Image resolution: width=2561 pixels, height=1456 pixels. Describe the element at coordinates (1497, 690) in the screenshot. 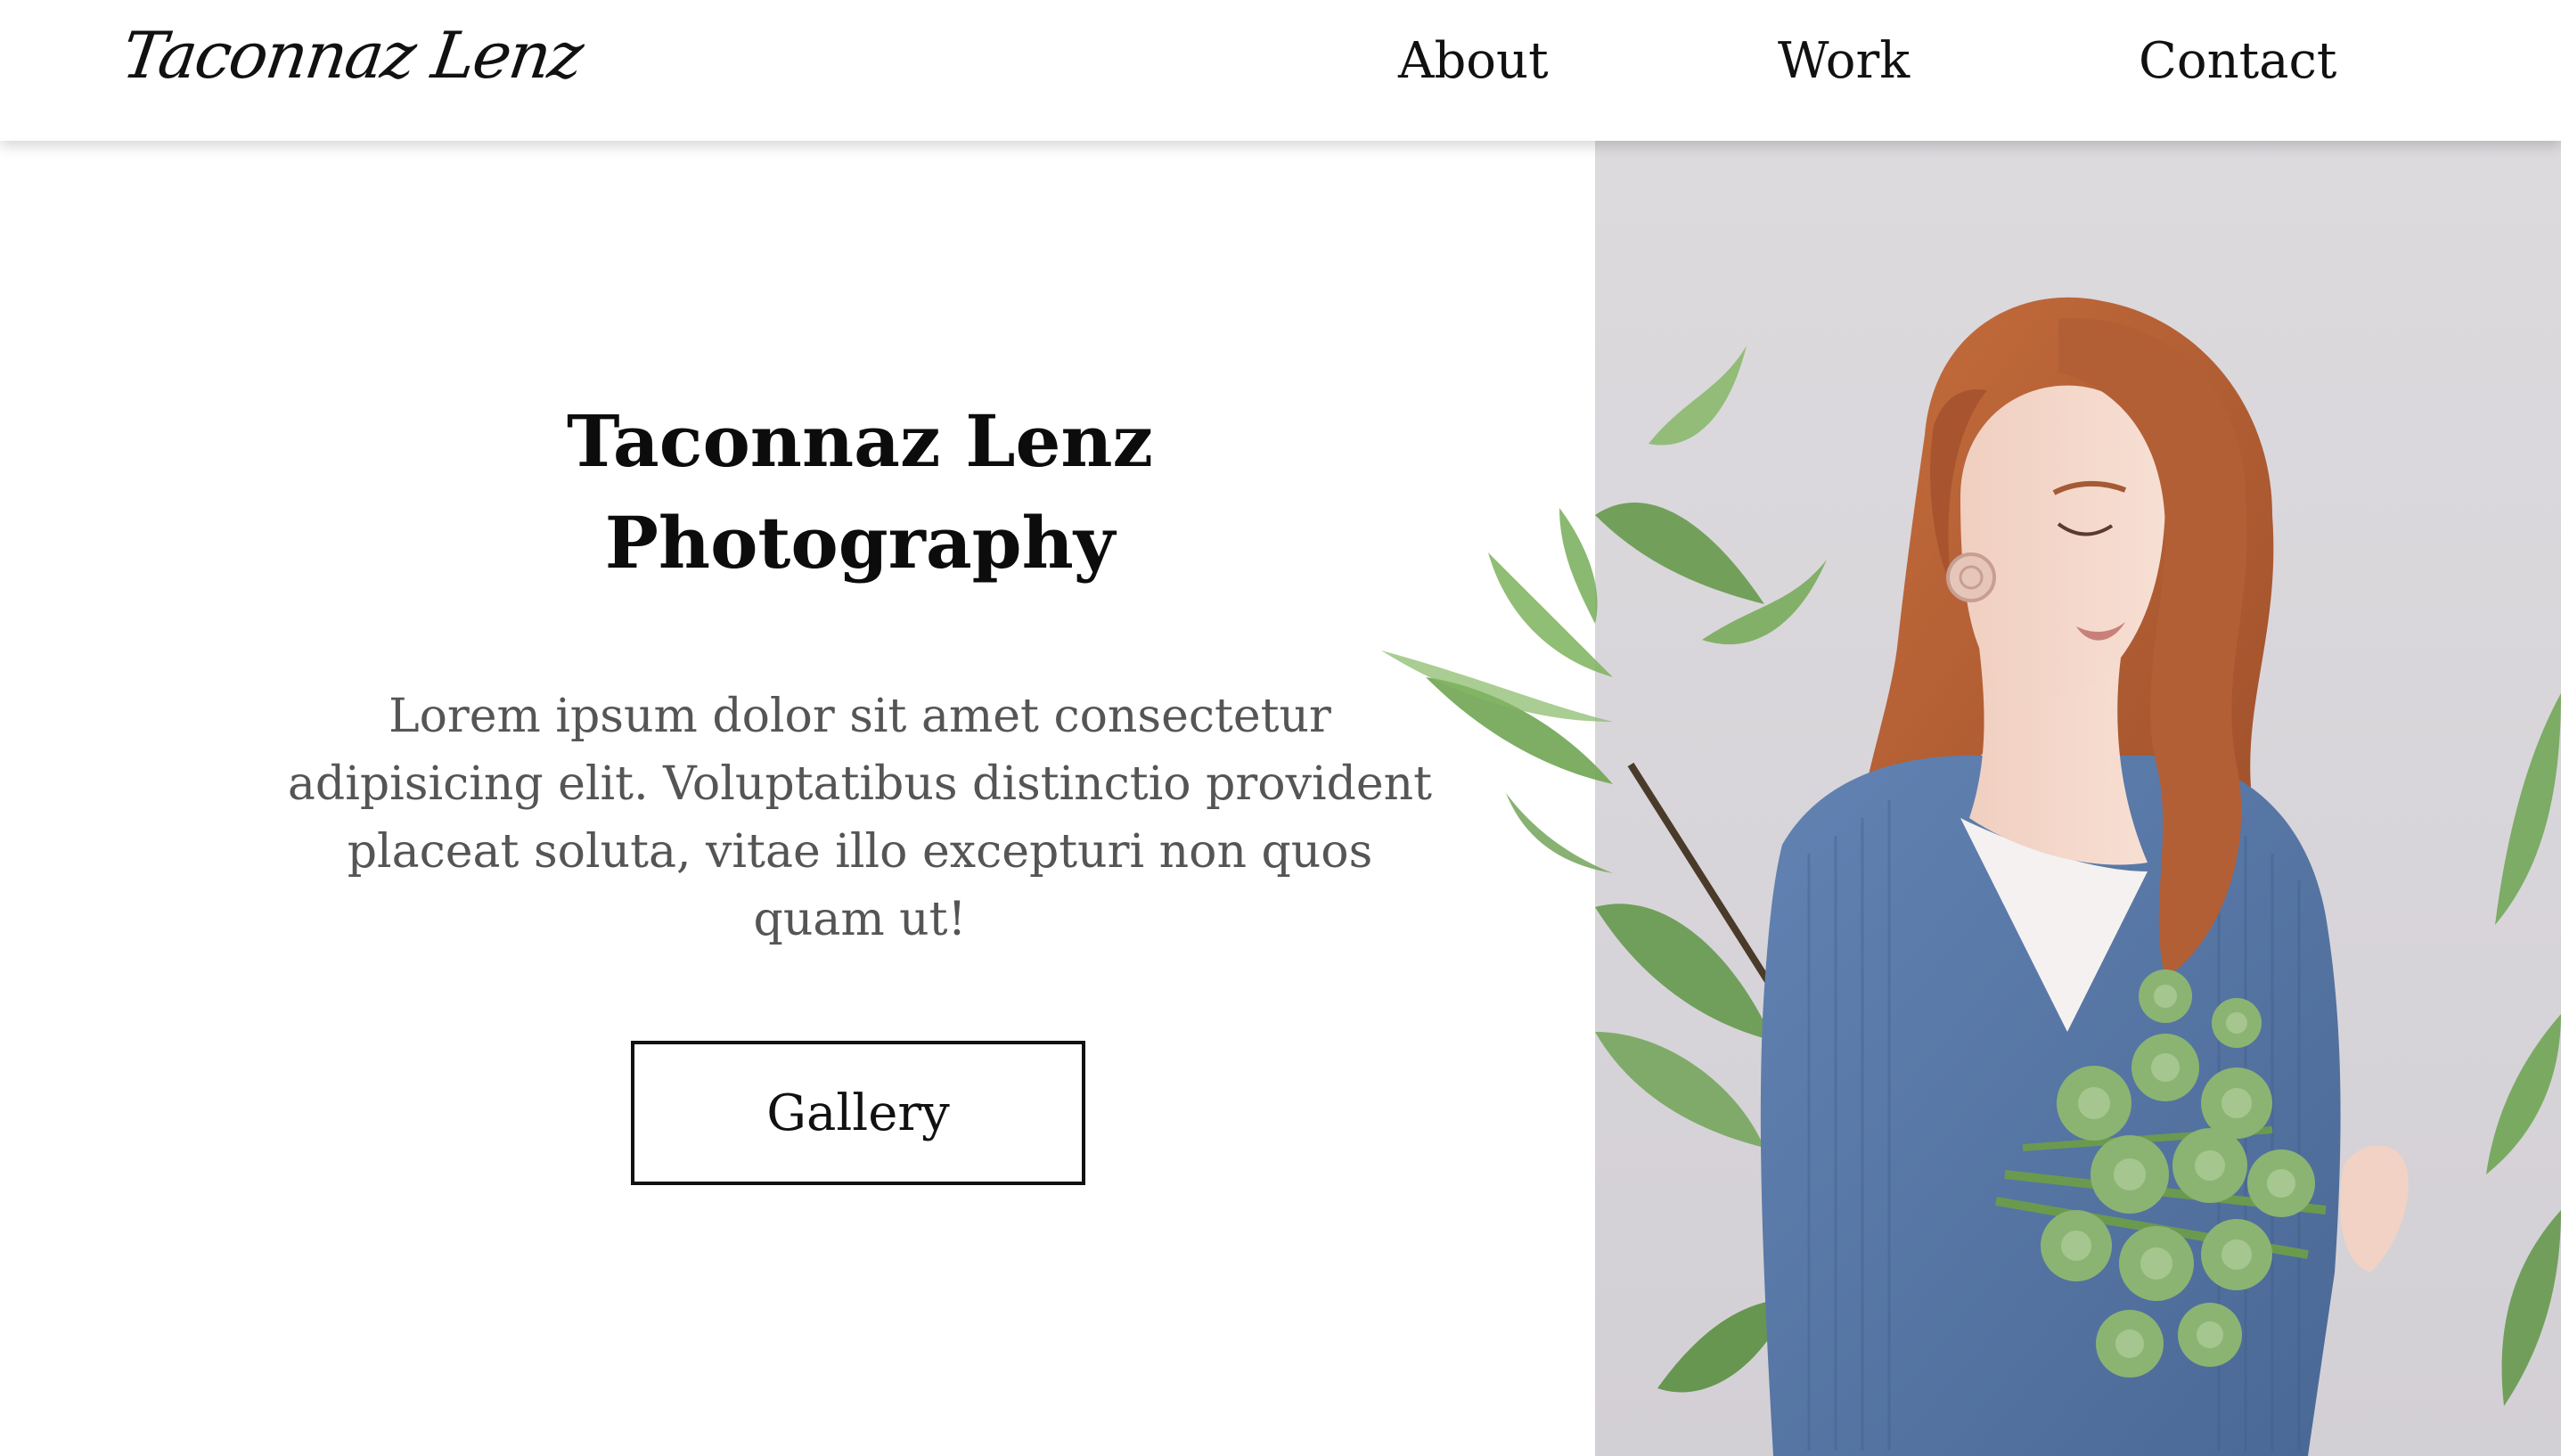

I see `decorative-leaves` at that location.